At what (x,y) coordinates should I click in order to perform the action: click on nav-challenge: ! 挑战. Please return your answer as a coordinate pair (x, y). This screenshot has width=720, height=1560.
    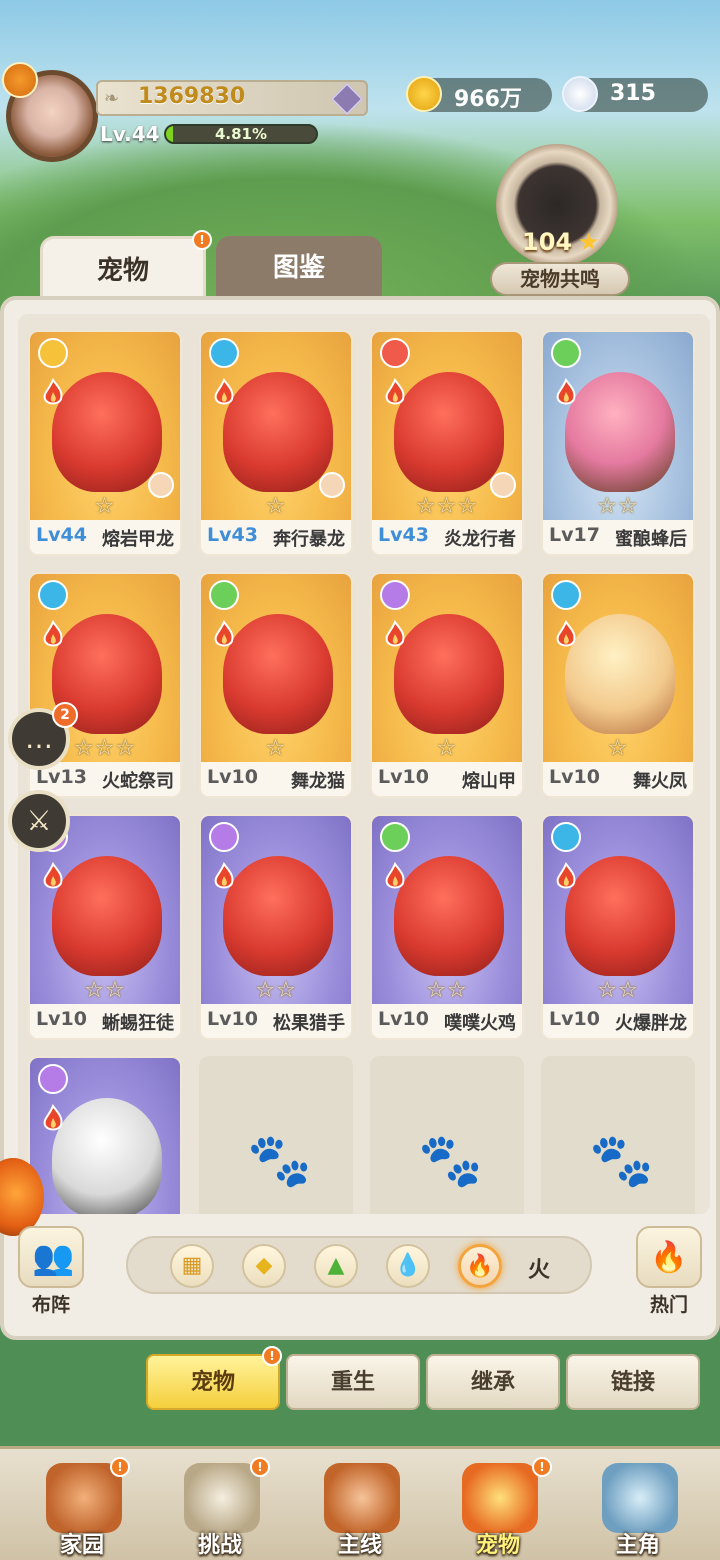
    Looking at the image, I should click on (220, 1508).